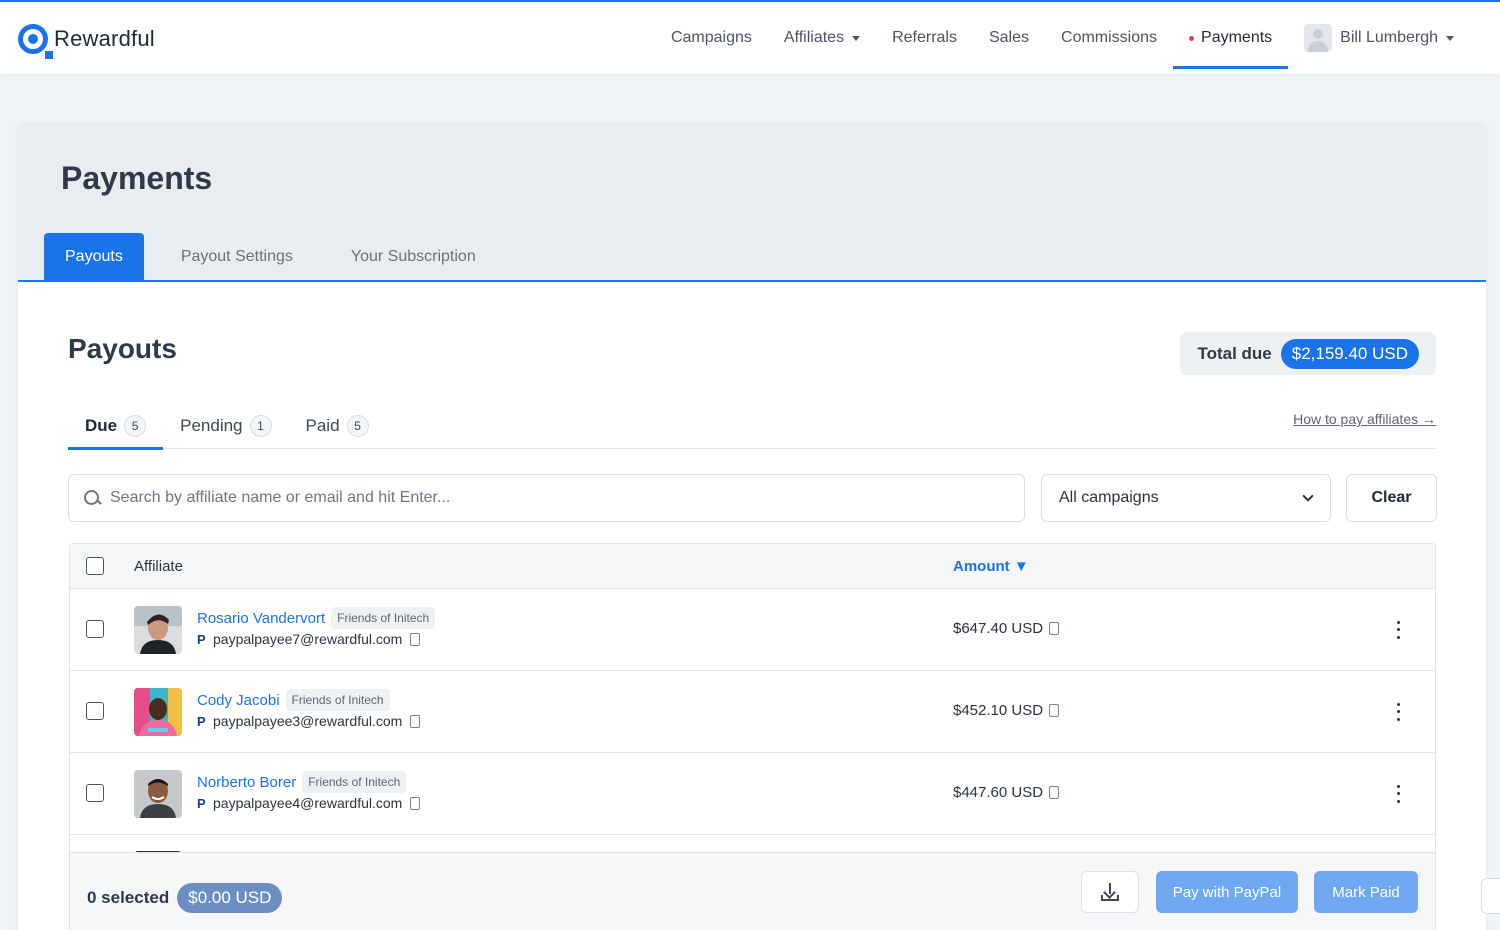 Image resolution: width=1500 pixels, height=930 pixels. I want to click on tab-your-subscription: Your Subscription, so click(413, 256).